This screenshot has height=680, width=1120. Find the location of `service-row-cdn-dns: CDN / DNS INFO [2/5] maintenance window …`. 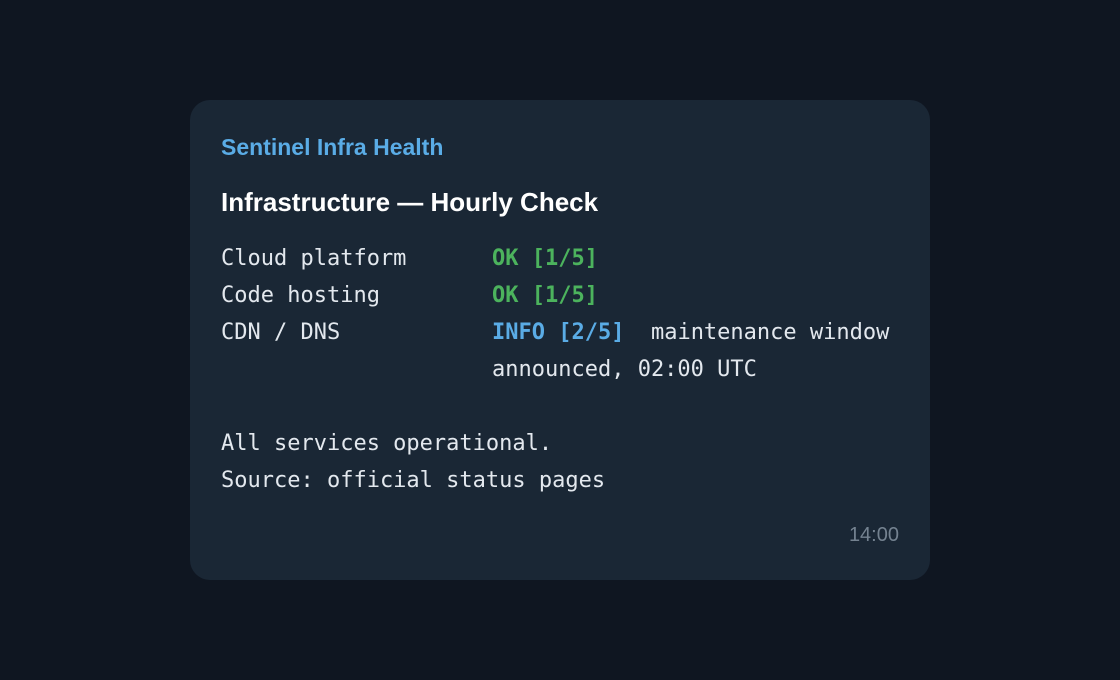

service-row-cdn-dns: CDN / DNS INFO [2/5] maintenance window … is located at coordinates (560, 351).